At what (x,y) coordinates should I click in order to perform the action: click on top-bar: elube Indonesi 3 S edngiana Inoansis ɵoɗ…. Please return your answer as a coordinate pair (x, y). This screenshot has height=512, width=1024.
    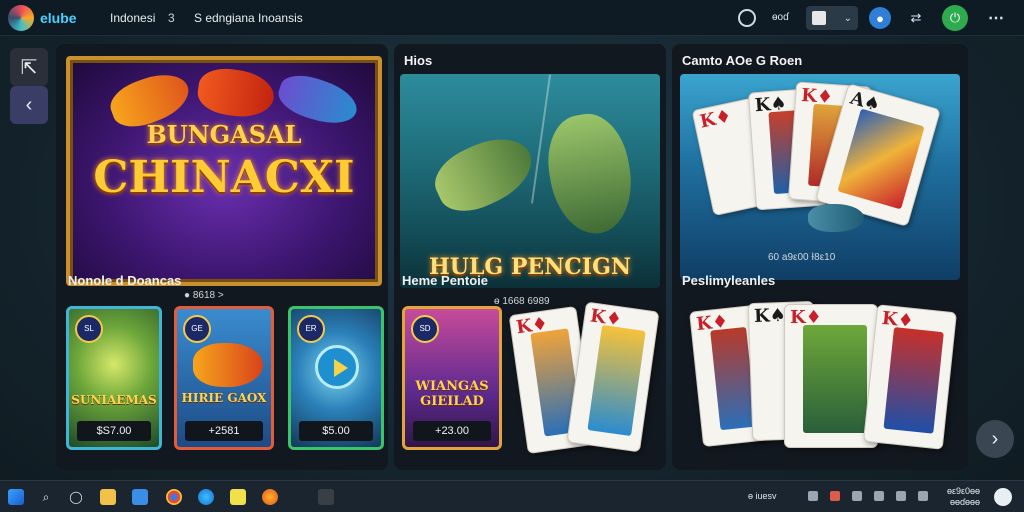
    Looking at the image, I should click on (512, 18).